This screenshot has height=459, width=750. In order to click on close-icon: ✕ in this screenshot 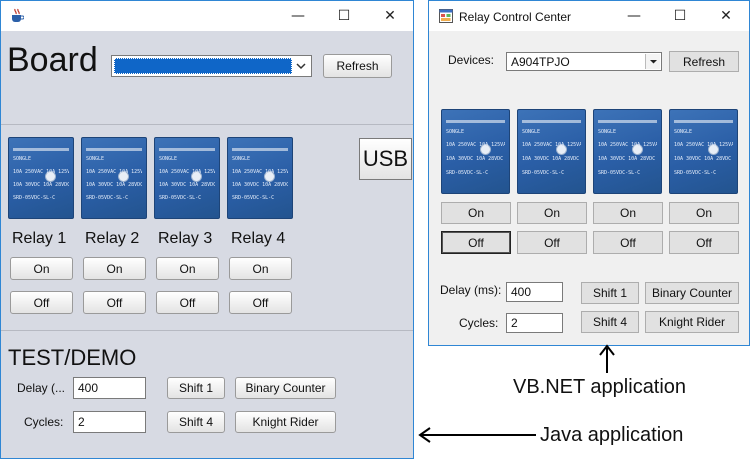, I will do `click(726, 16)`.